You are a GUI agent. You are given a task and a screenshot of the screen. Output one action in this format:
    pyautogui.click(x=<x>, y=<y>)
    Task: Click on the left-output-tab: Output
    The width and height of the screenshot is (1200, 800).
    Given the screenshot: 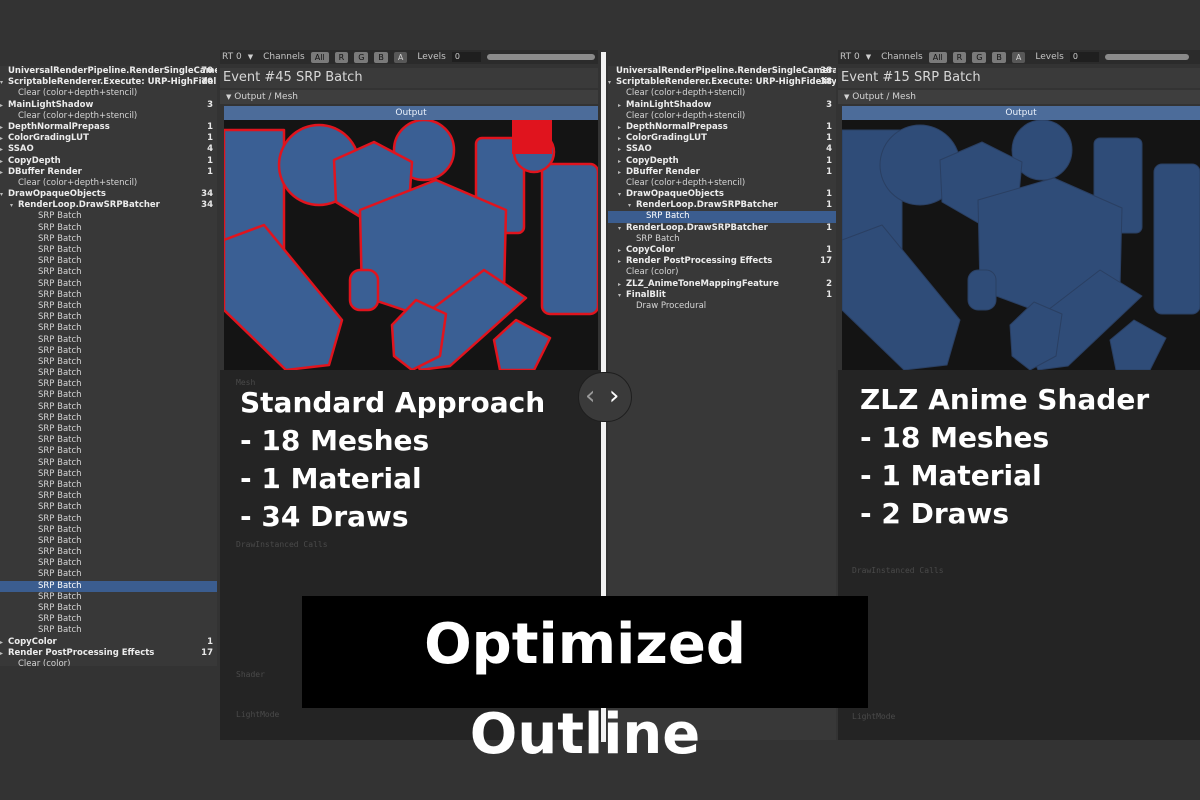 What is the action you would take?
    pyautogui.click(x=411, y=113)
    